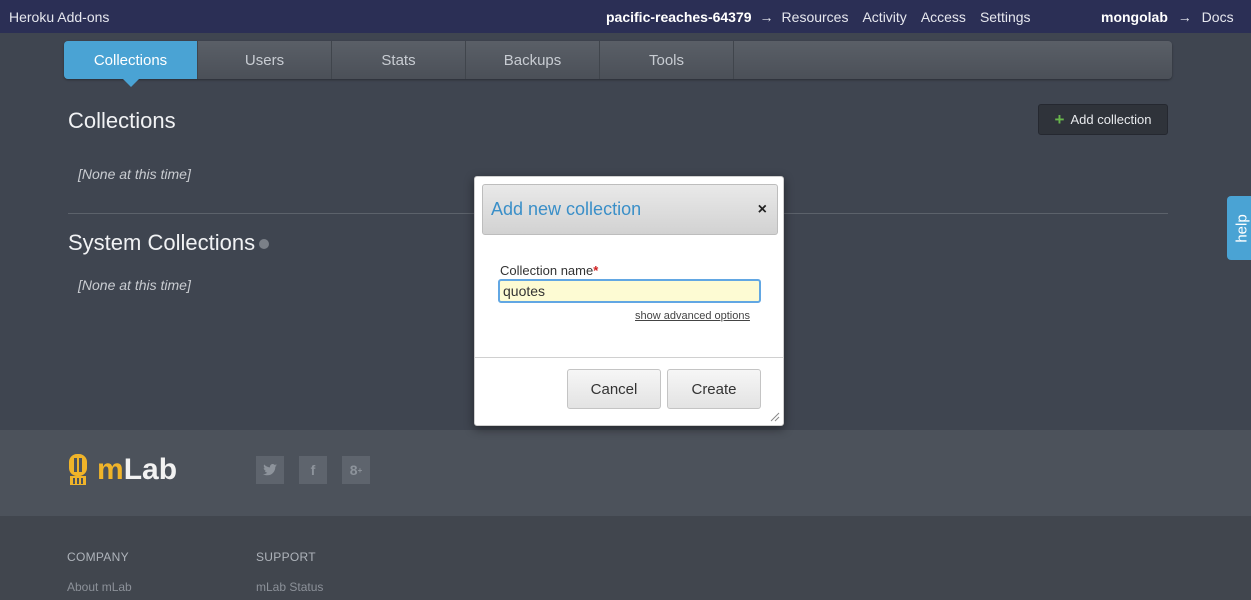 This screenshot has width=1251, height=600. What do you see at coordinates (59, 17) in the screenshot?
I see `heroku-addons-link: Heroku Add-ons` at bounding box center [59, 17].